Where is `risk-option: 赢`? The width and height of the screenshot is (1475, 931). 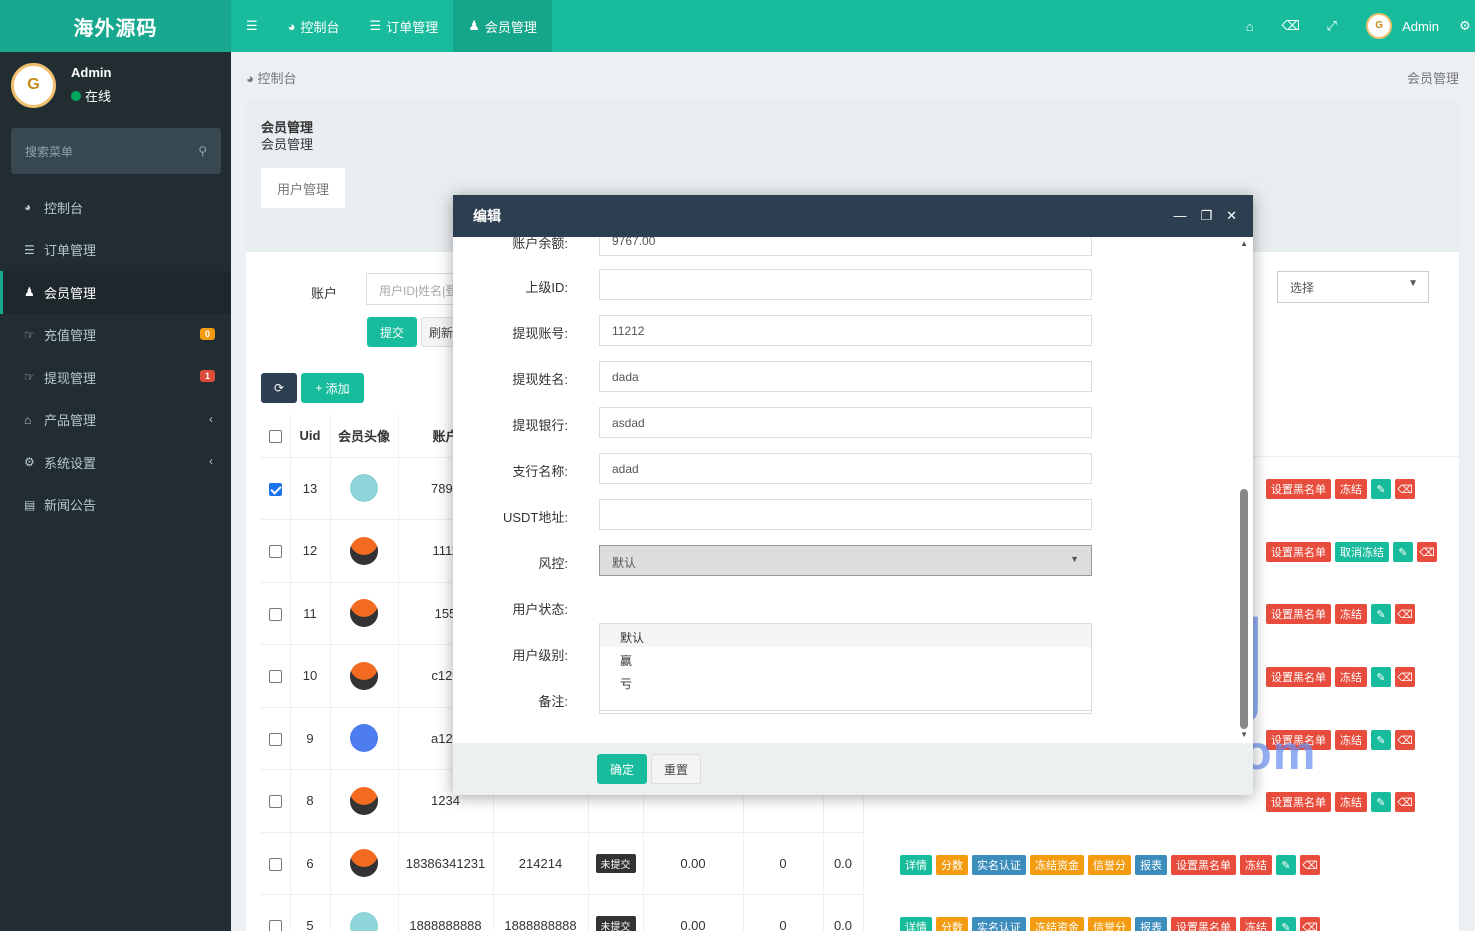
risk-option: 赢 is located at coordinates (845, 658).